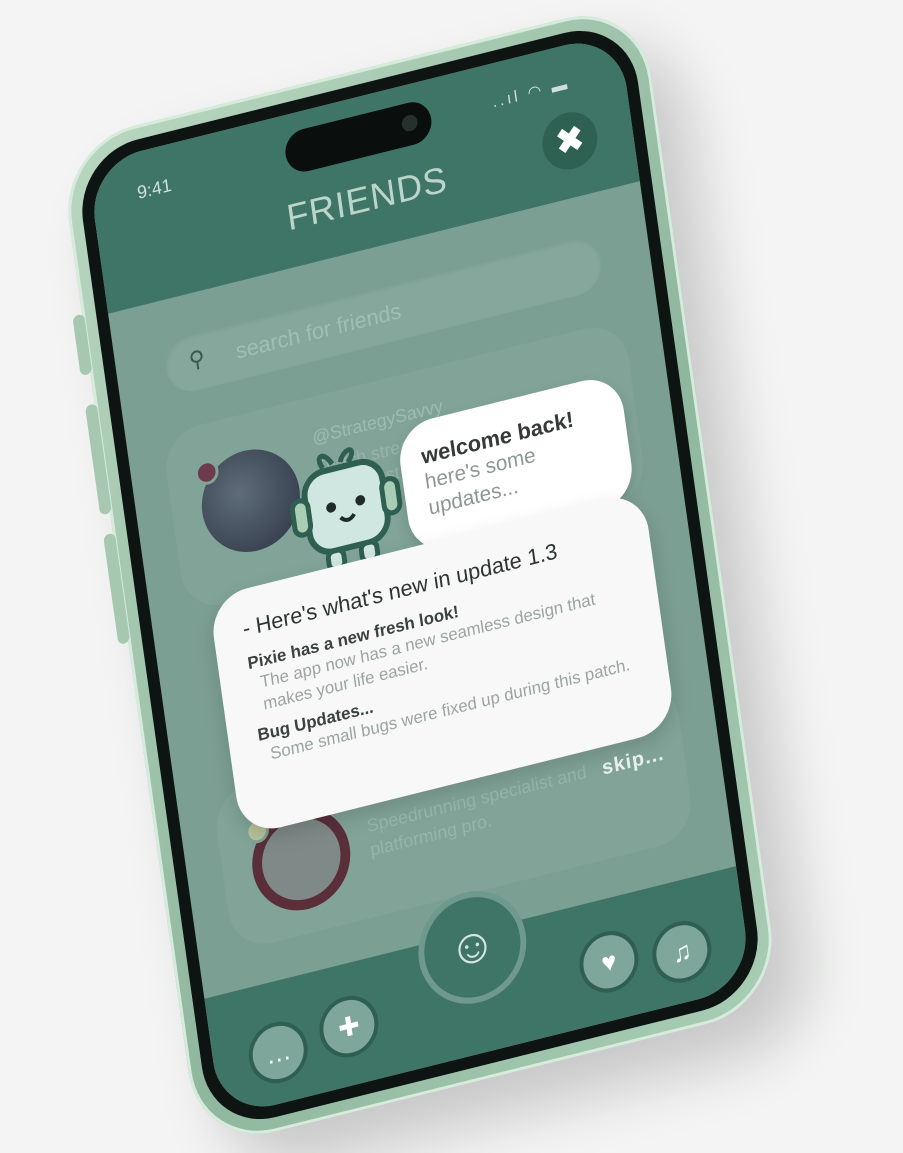  Describe the element at coordinates (358, 136) in the screenshot. I see `dynamic-island` at that location.